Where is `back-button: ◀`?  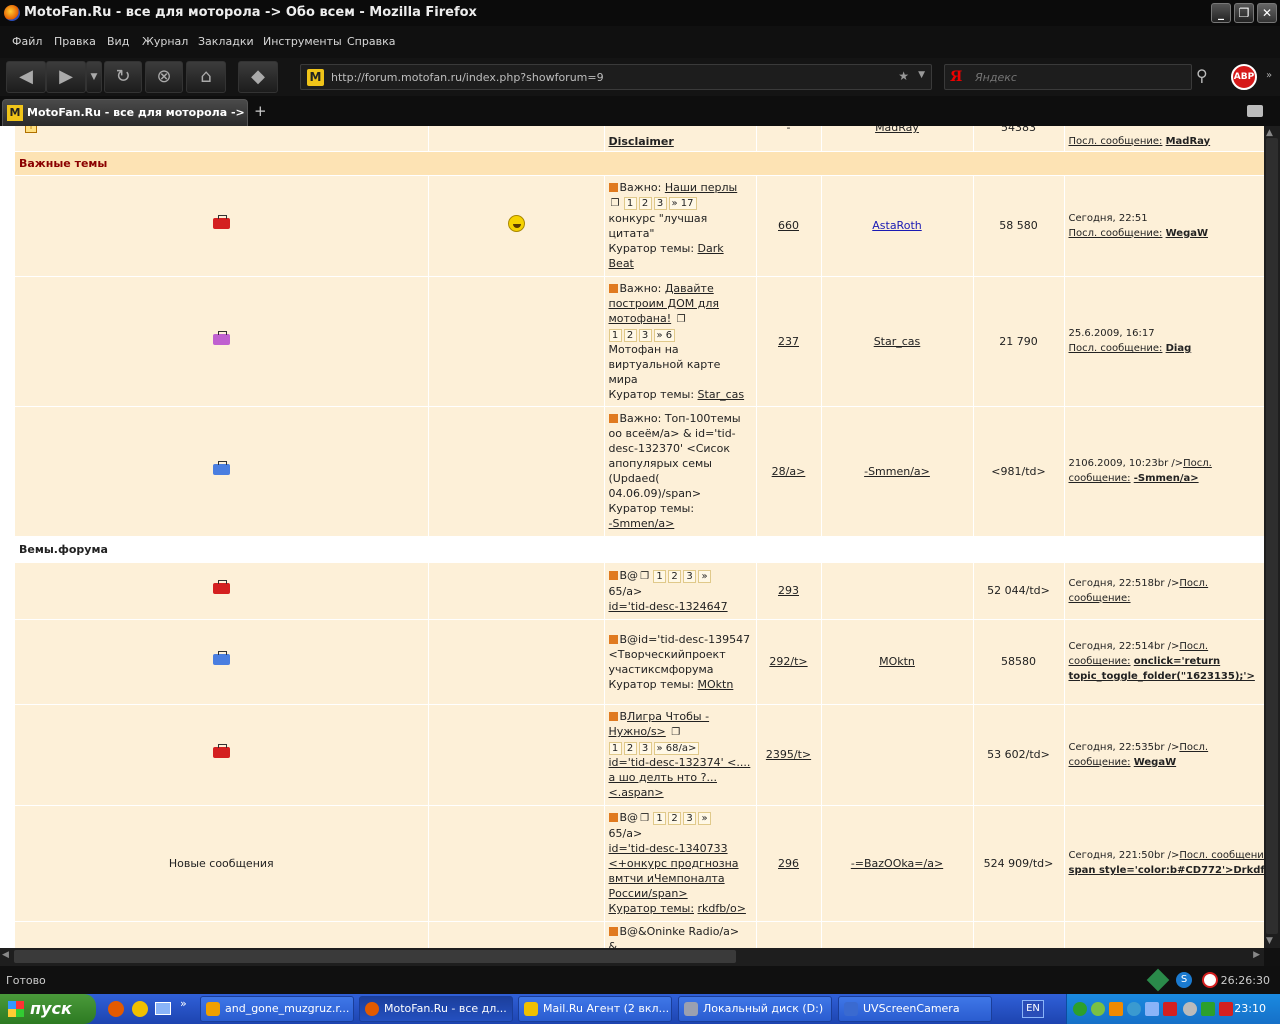 back-button: ◀ is located at coordinates (26, 77).